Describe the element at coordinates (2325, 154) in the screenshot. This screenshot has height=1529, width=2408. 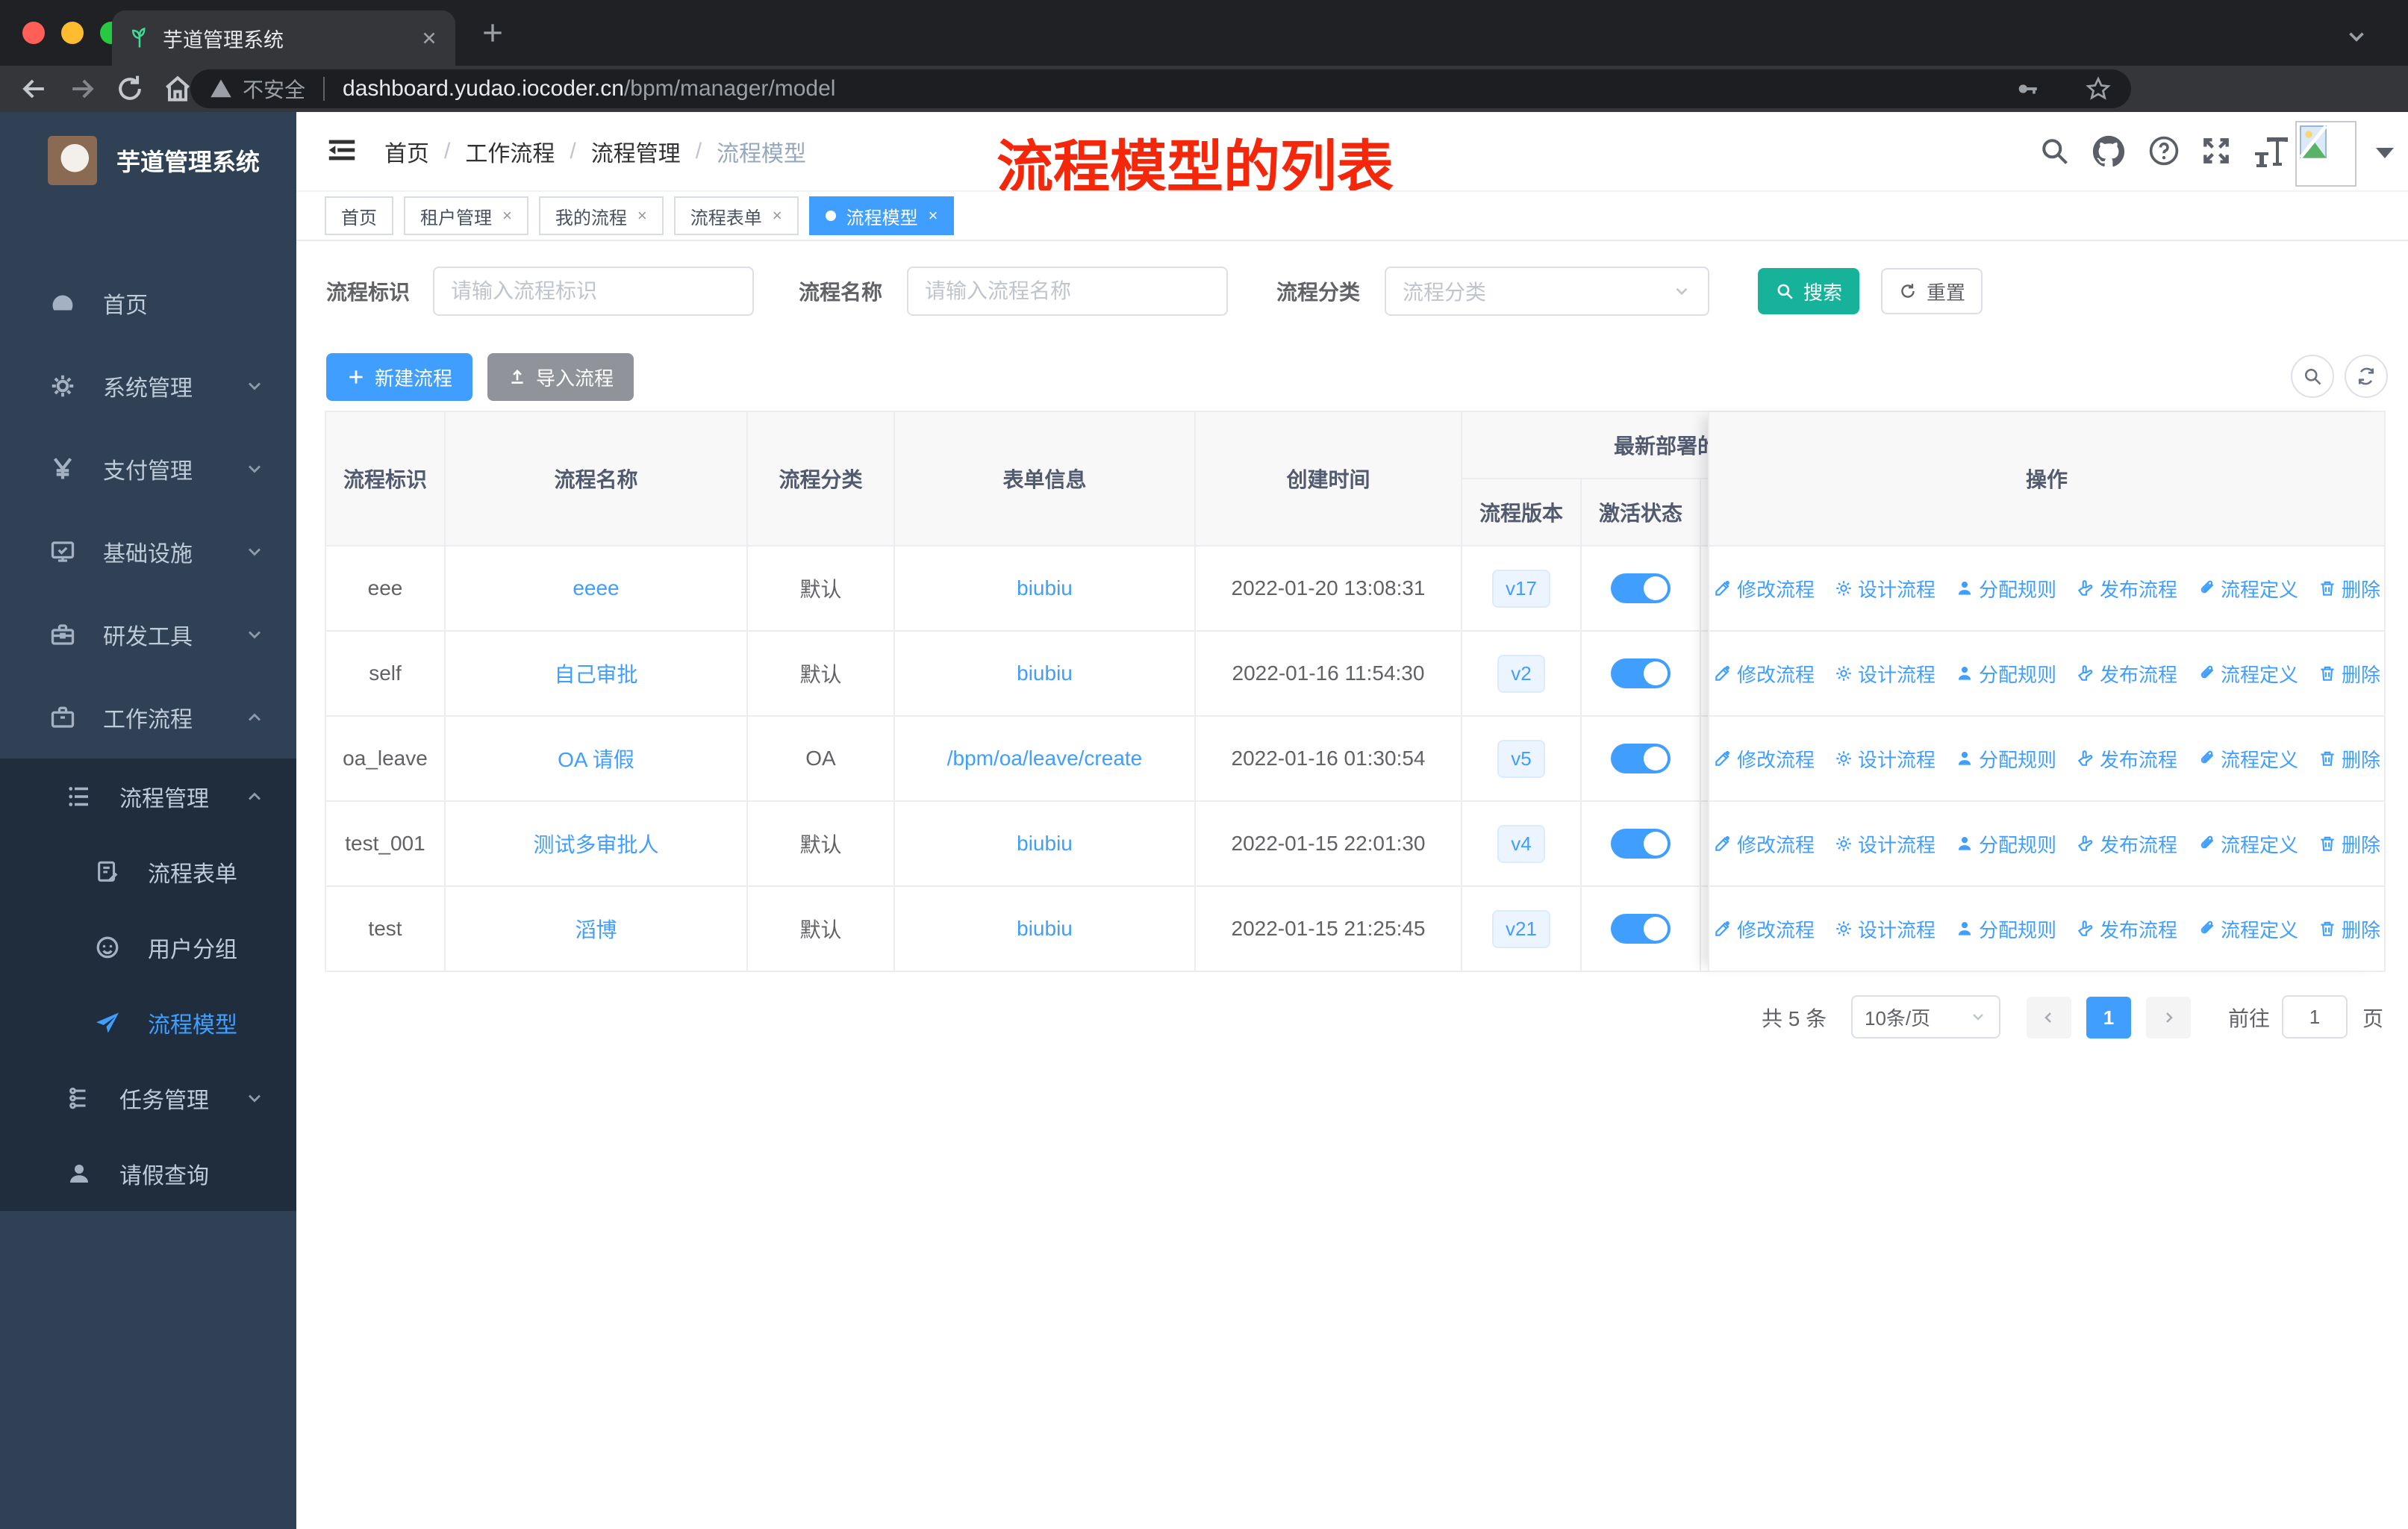
I see `avatar` at that location.